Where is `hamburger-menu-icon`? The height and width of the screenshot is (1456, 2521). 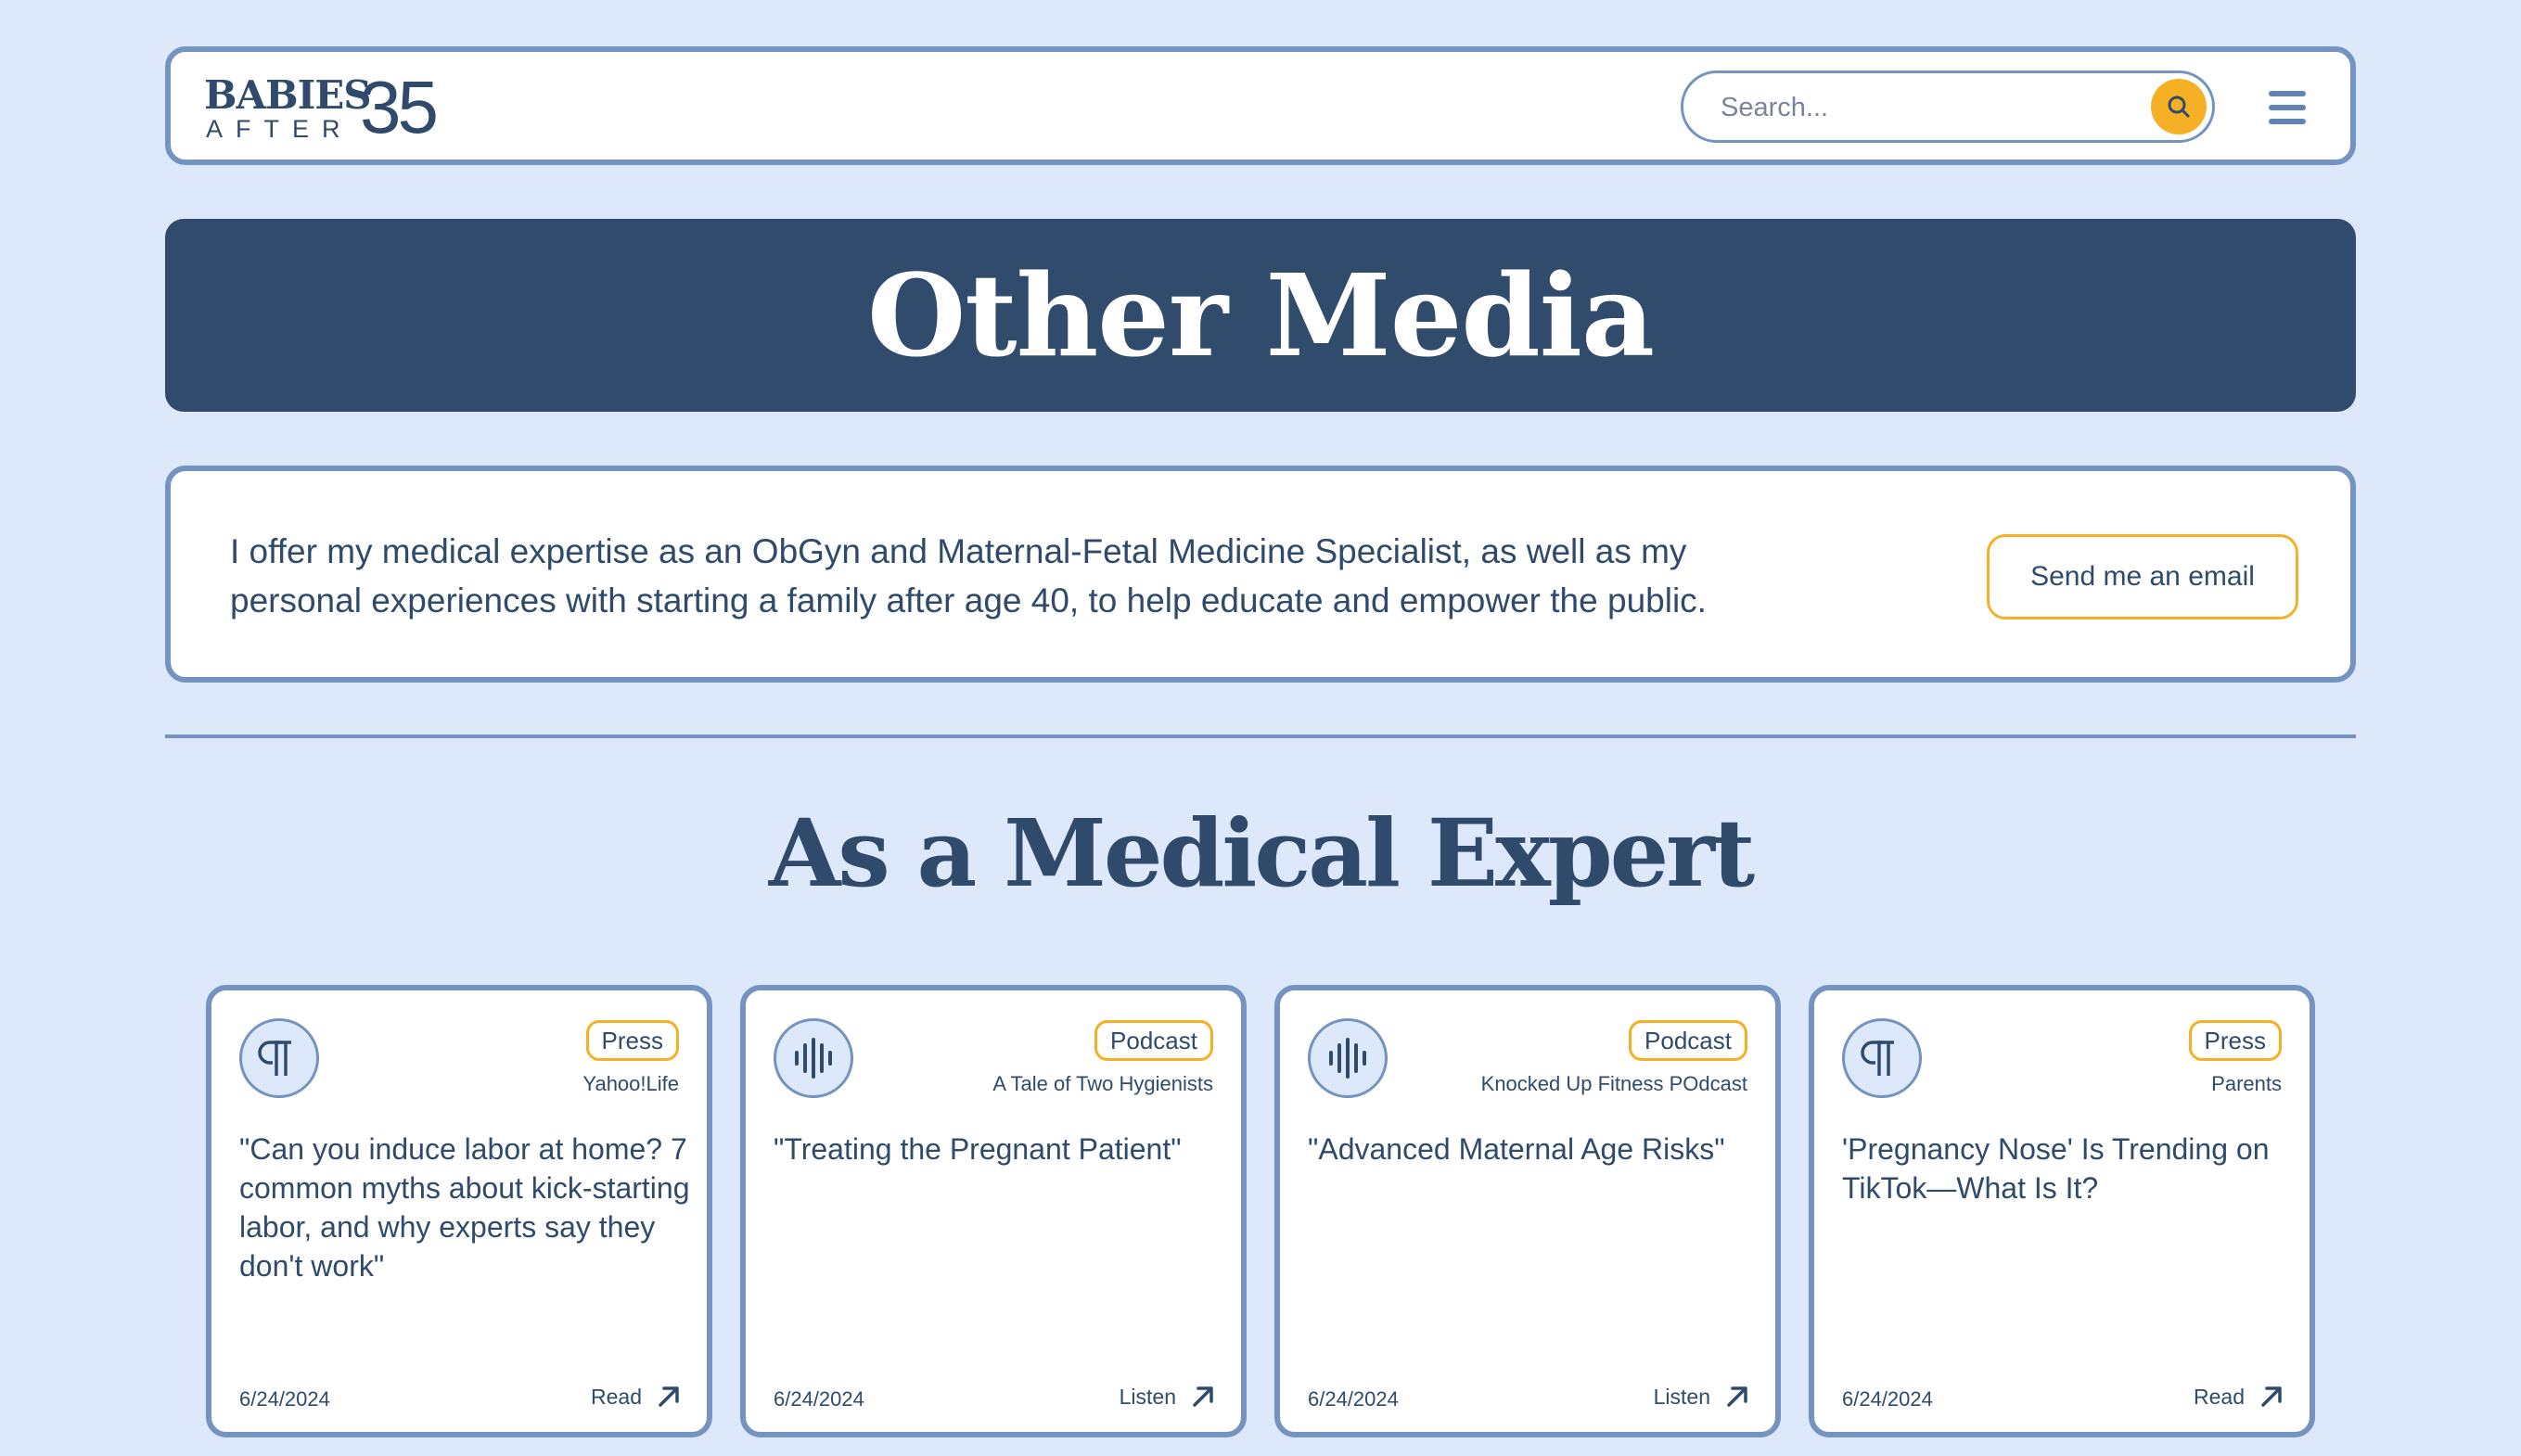 hamburger-menu-icon is located at coordinates (2287, 107).